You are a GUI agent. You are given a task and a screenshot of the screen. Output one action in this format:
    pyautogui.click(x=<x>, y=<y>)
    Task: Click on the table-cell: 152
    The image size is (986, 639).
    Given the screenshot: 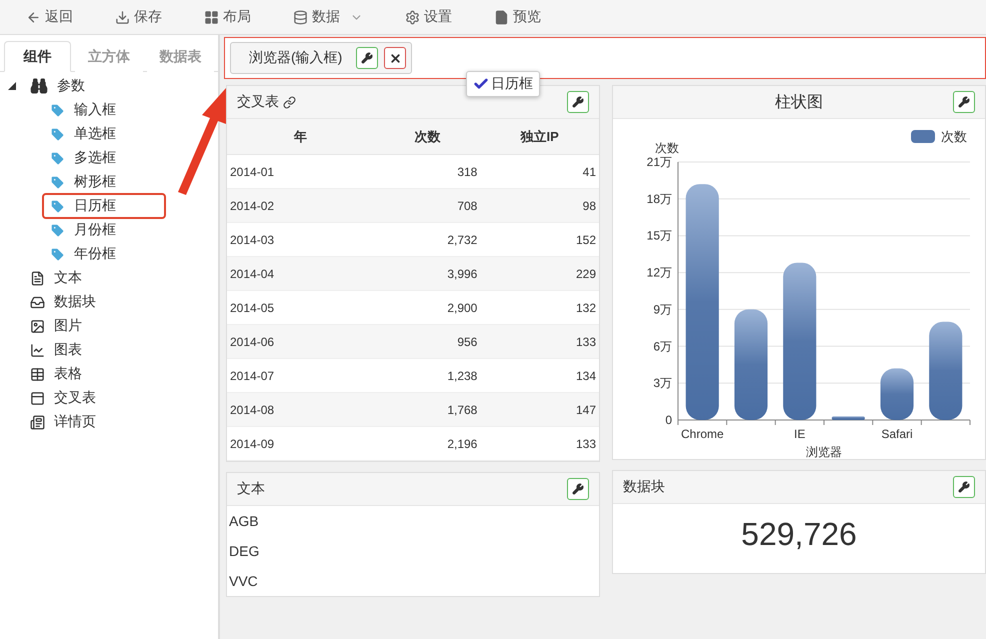 What is the action you would take?
    pyautogui.click(x=539, y=239)
    